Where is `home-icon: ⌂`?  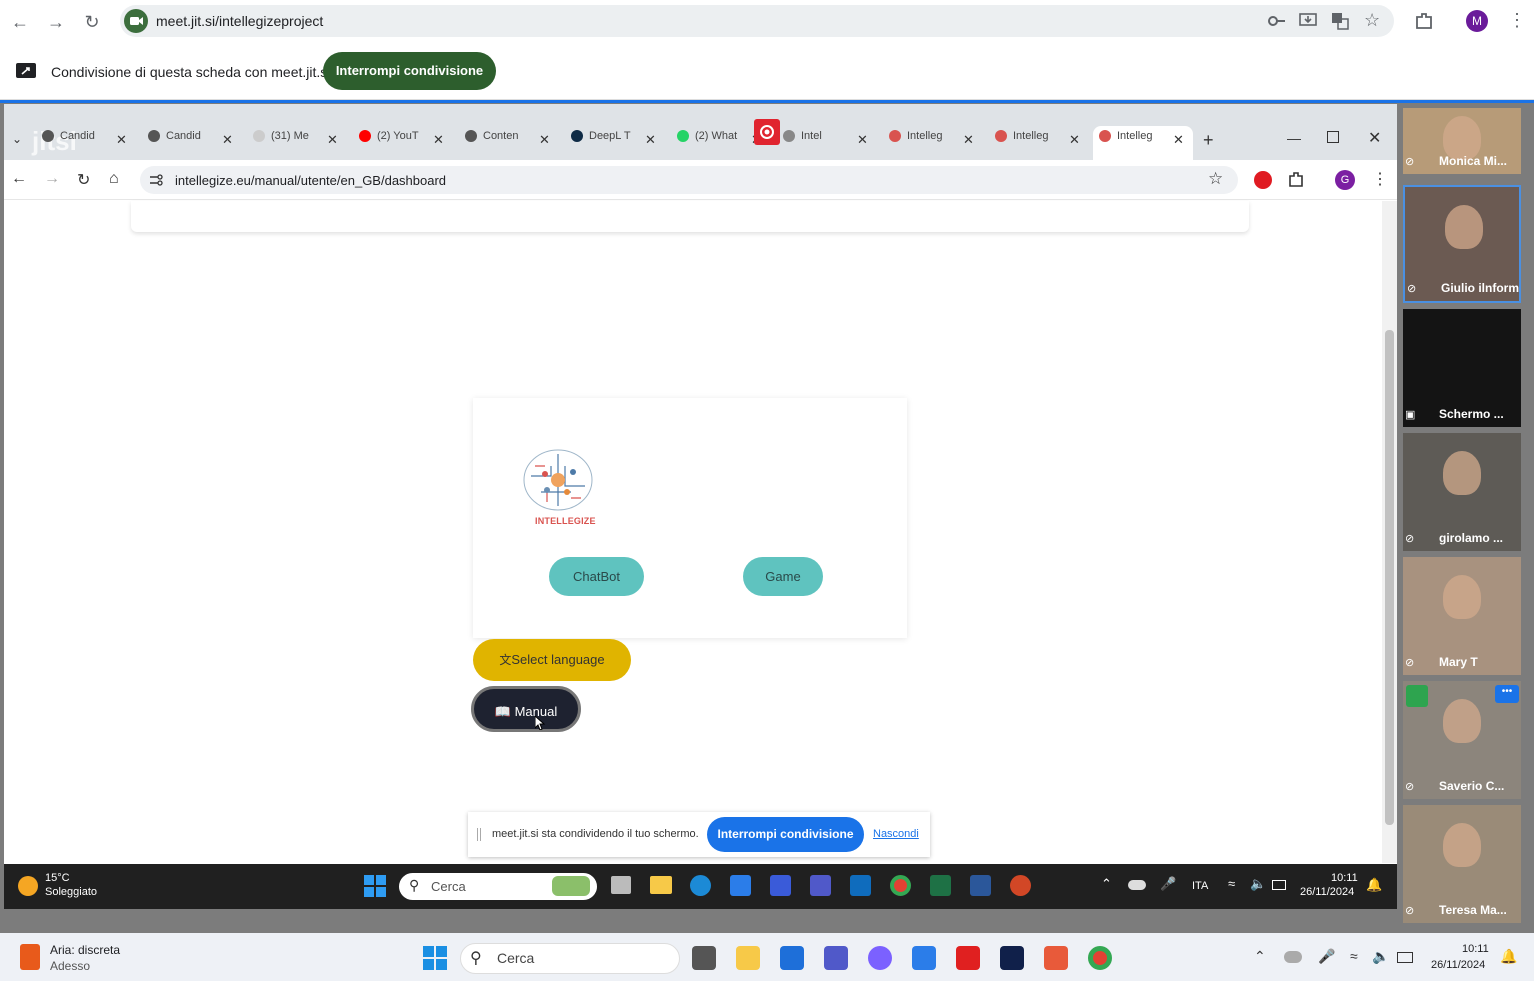 home-icon: ⌂ is located at coordinates (114, 179).